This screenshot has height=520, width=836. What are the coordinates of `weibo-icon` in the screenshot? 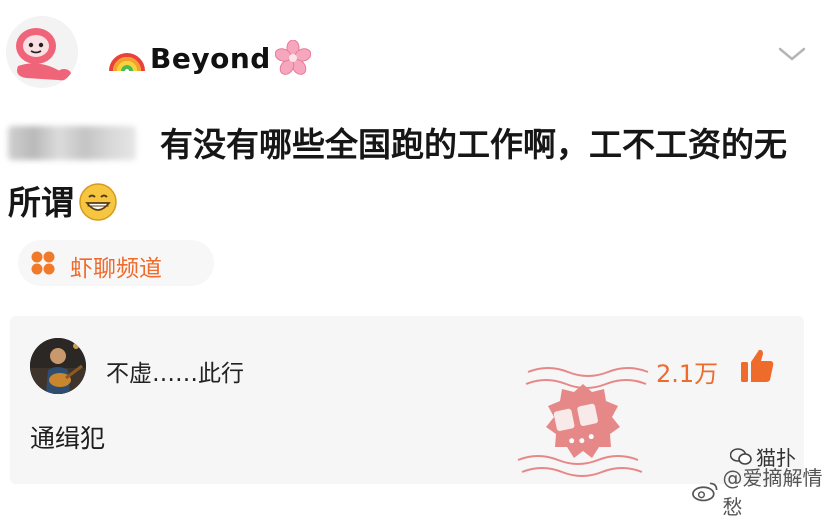 It's located at (705, 492).